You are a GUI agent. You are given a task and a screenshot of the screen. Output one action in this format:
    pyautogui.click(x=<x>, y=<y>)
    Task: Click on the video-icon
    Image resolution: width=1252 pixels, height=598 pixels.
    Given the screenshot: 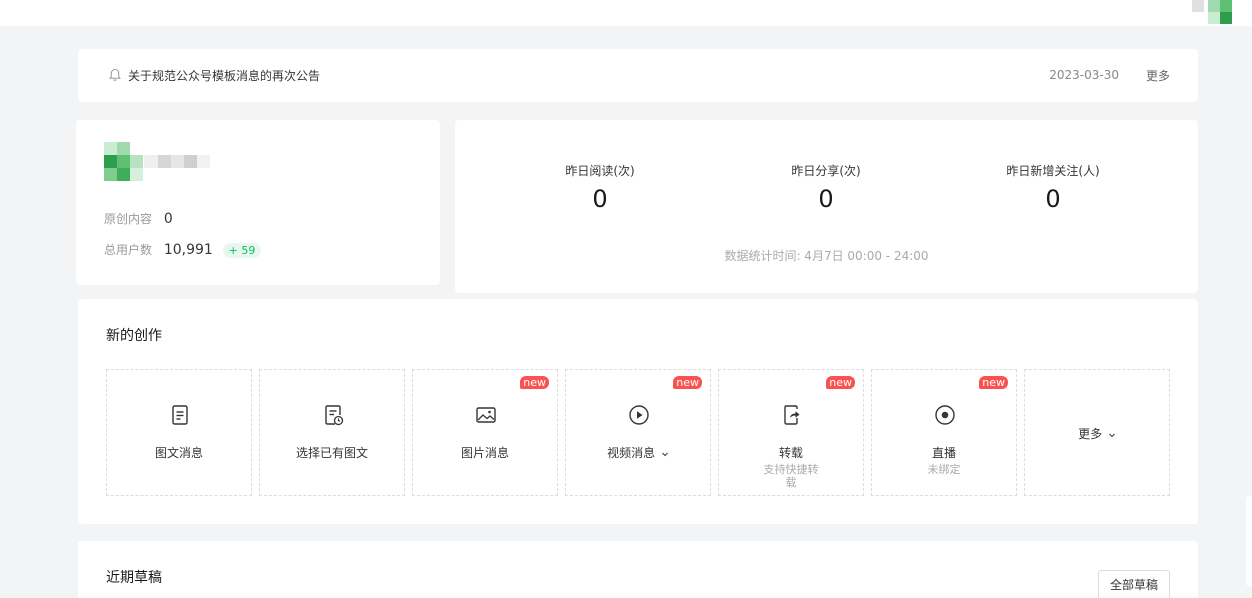 What is the action you would take?
    pyautogui.click(x=639, y=415)
    